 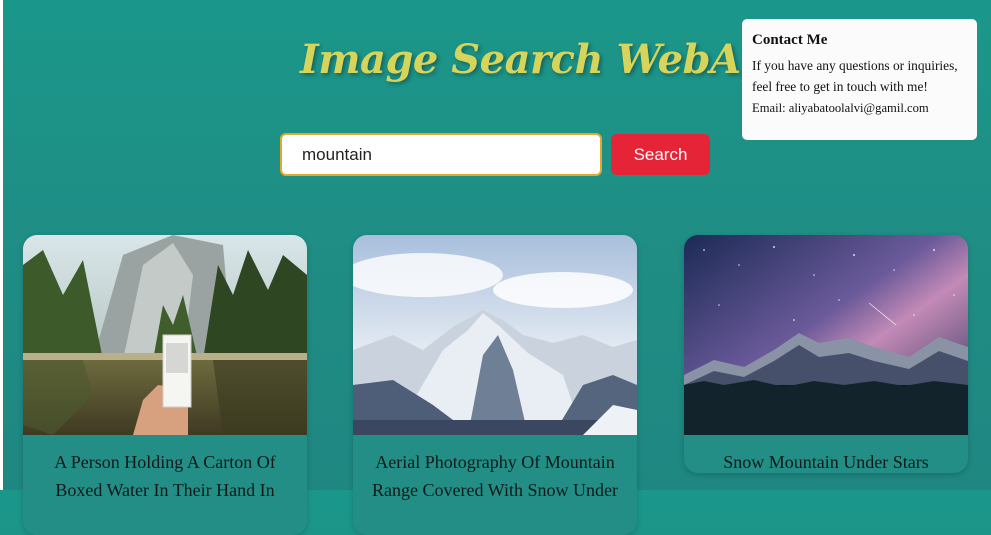 What do you see at coordinates (441, 154) in the screenshot?
I see `search-input` at bounding box center [441, 154].